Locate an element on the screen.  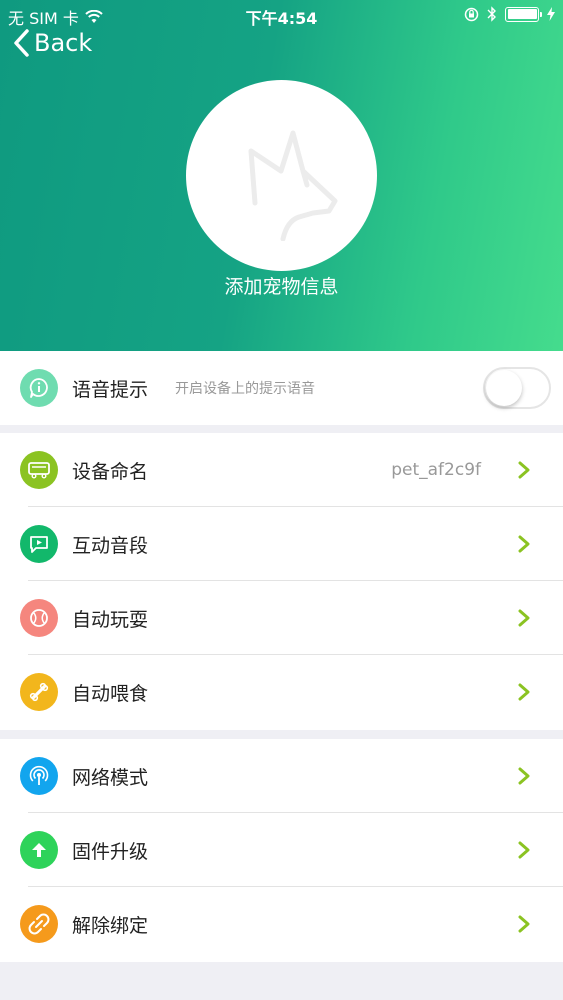
menu-item-label: 解除绑定 is located at coordinates (110, 925).